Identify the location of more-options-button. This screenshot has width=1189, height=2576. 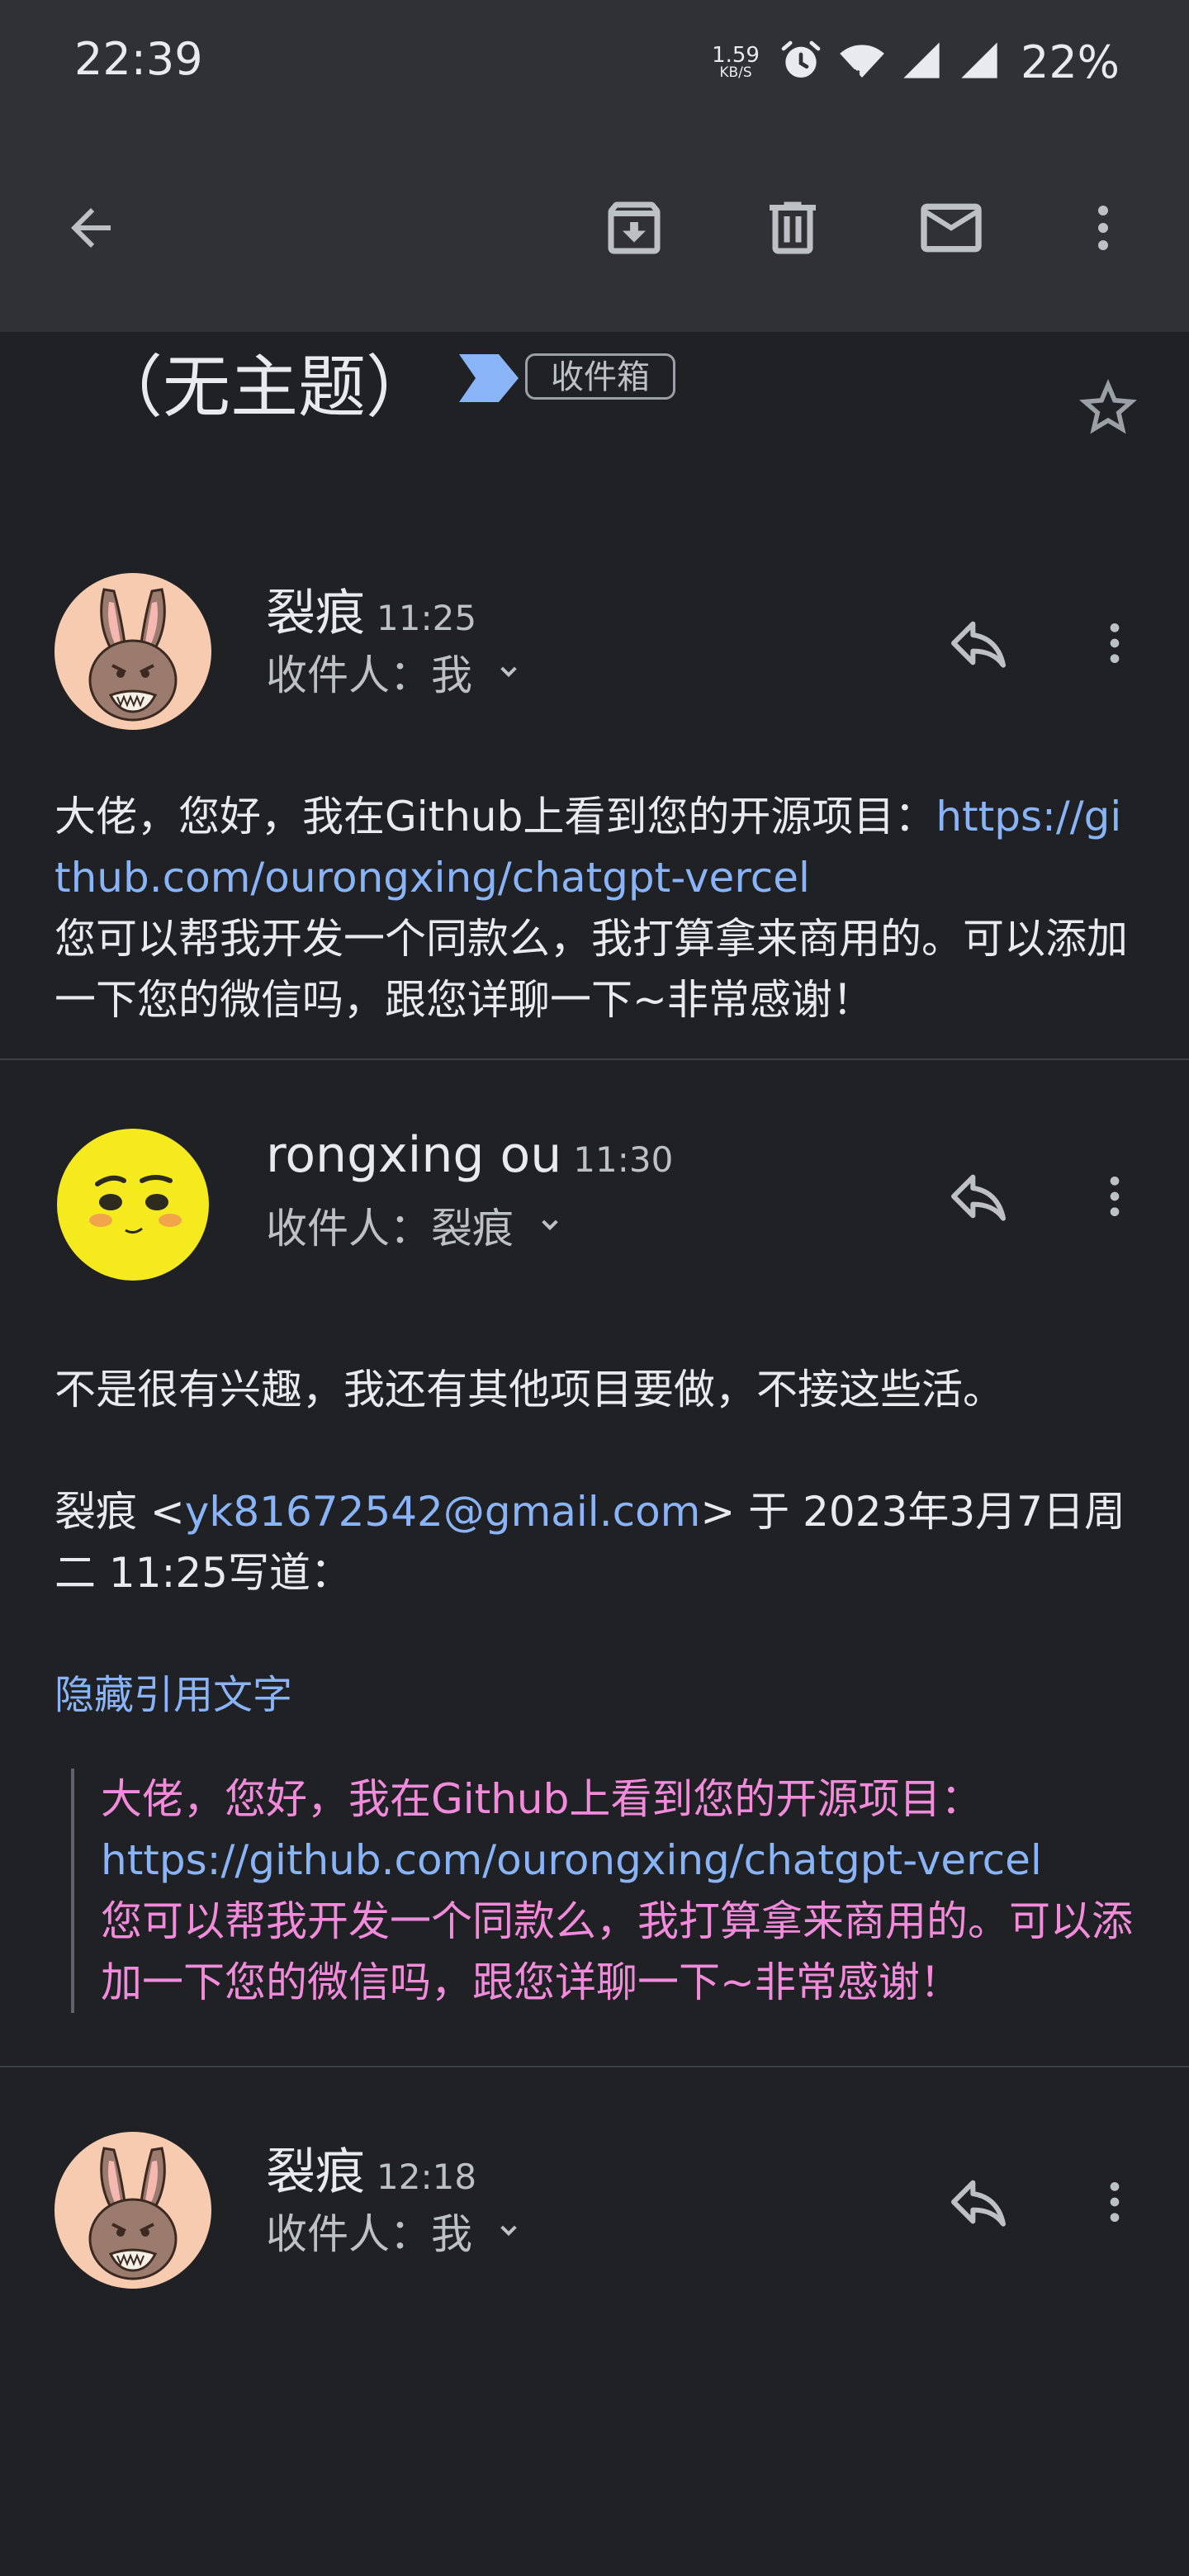
(1103, 227).